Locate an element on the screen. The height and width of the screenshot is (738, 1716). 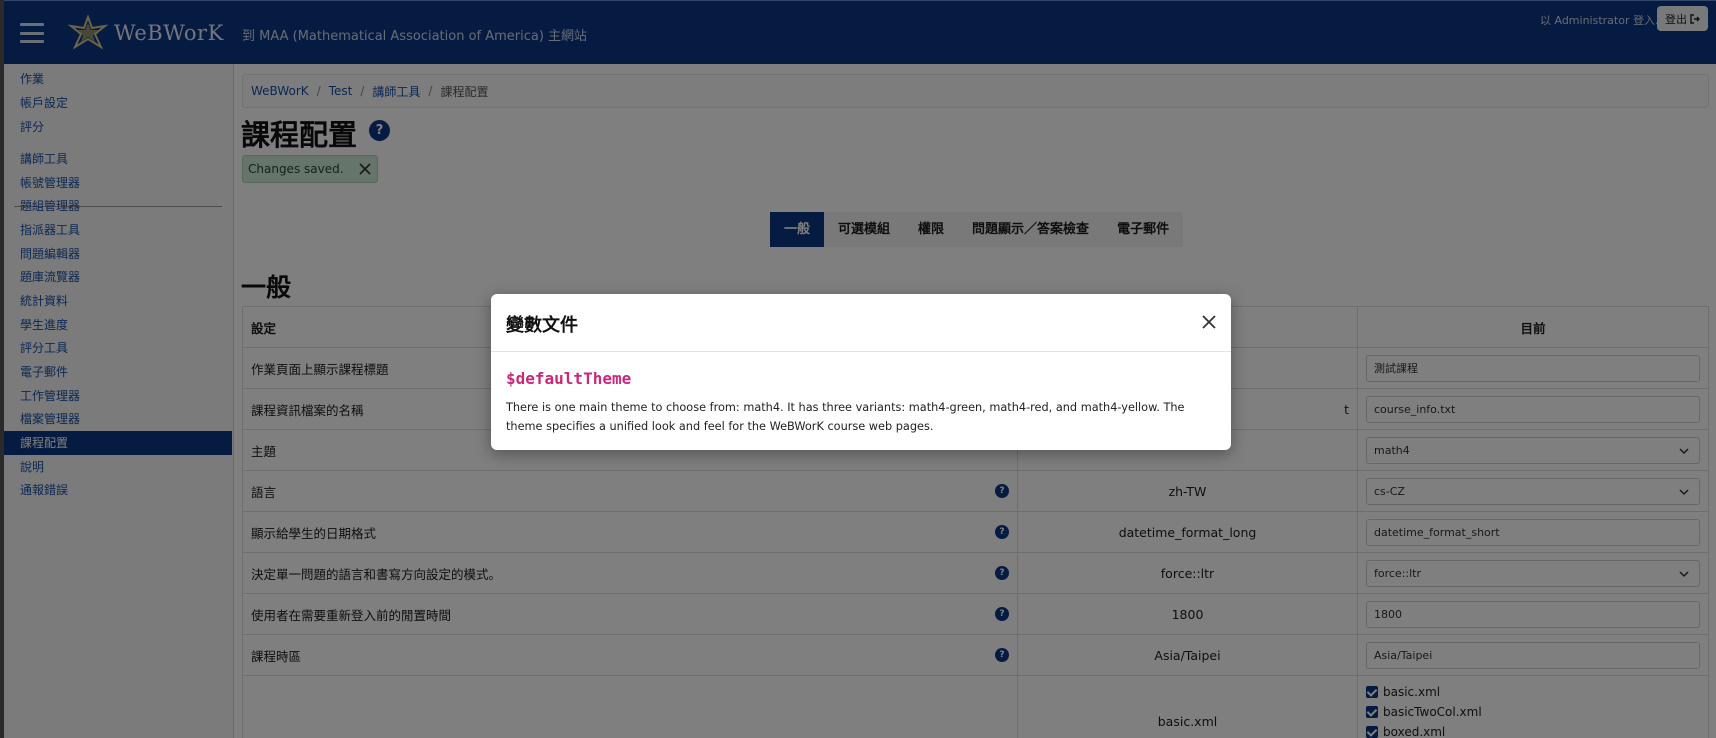
close-icon is located at coordinates (1209, 322).